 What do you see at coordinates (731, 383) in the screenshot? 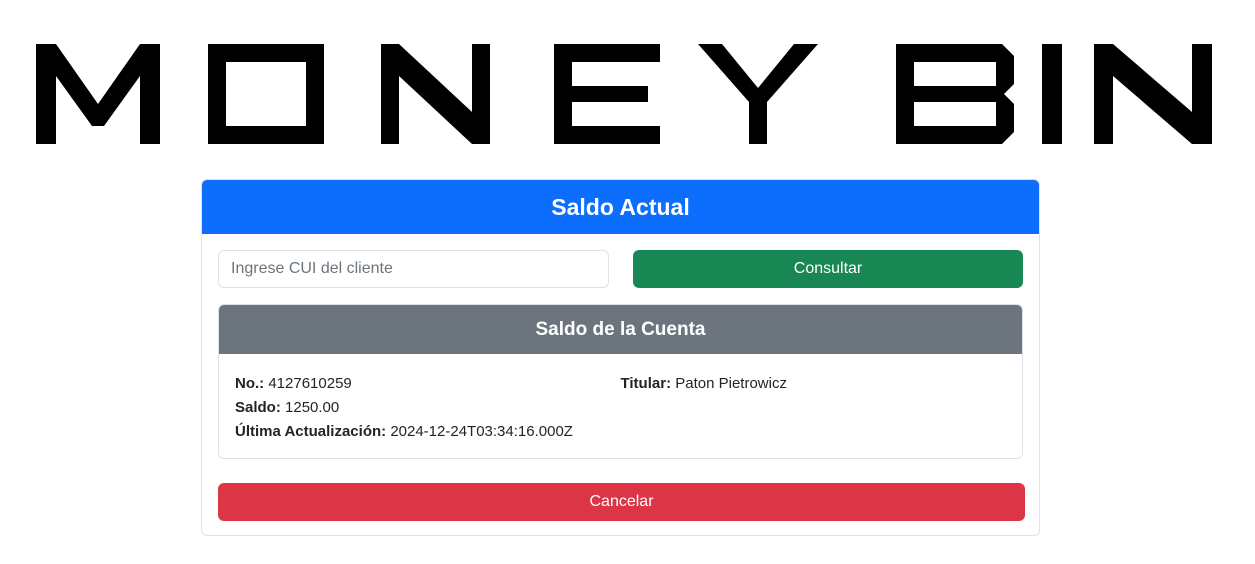
I see `holder-value: Paton Pietrowicz` at bounding box center [731, 383].